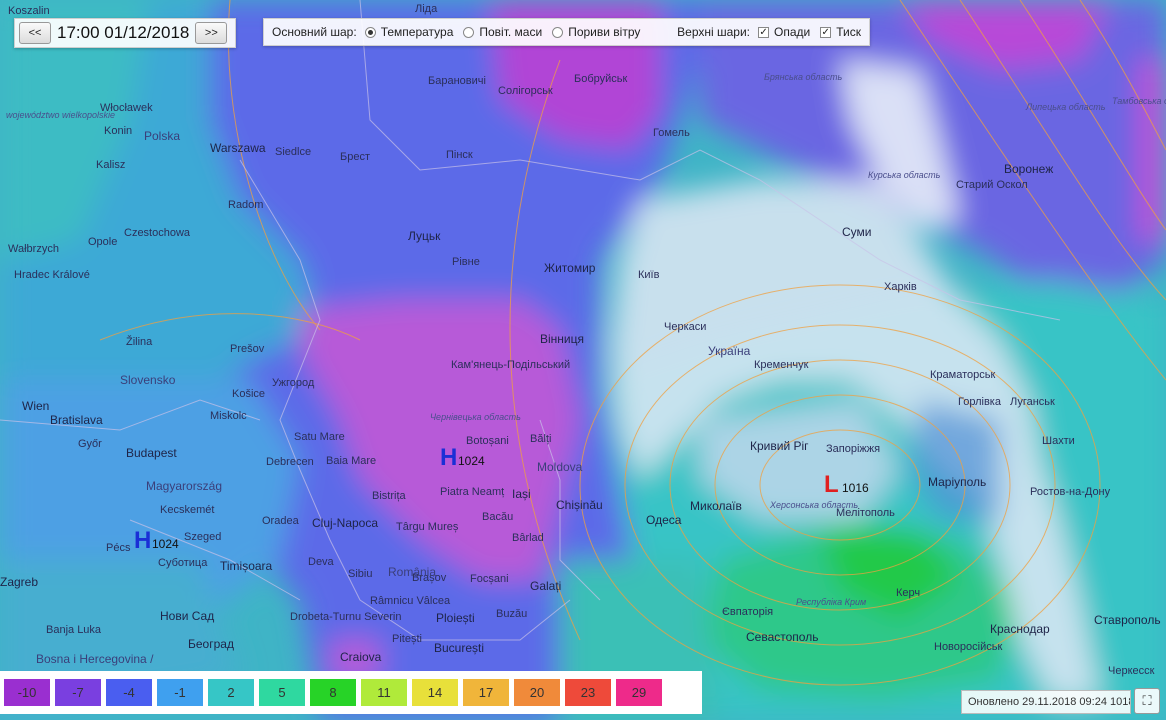  Describe the element at coordinates (184, 486) in the screenshot. I see `map-label-magyarorszag: Magyarország` at that location.